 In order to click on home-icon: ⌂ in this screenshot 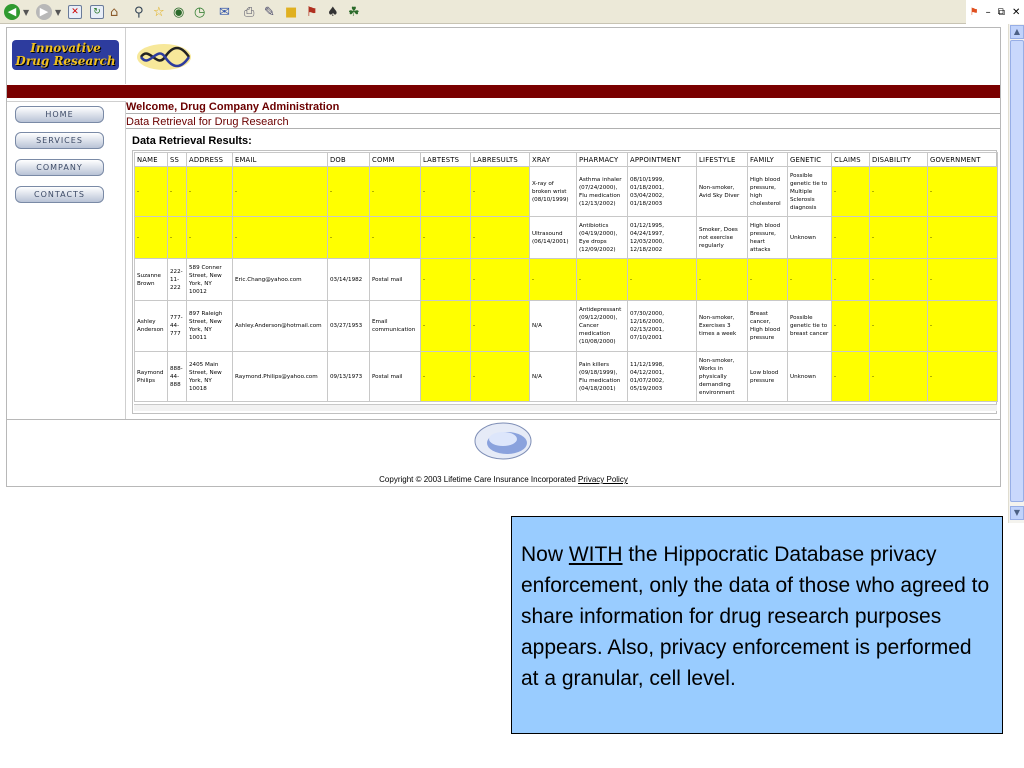, I will do `click(114, 12)`.